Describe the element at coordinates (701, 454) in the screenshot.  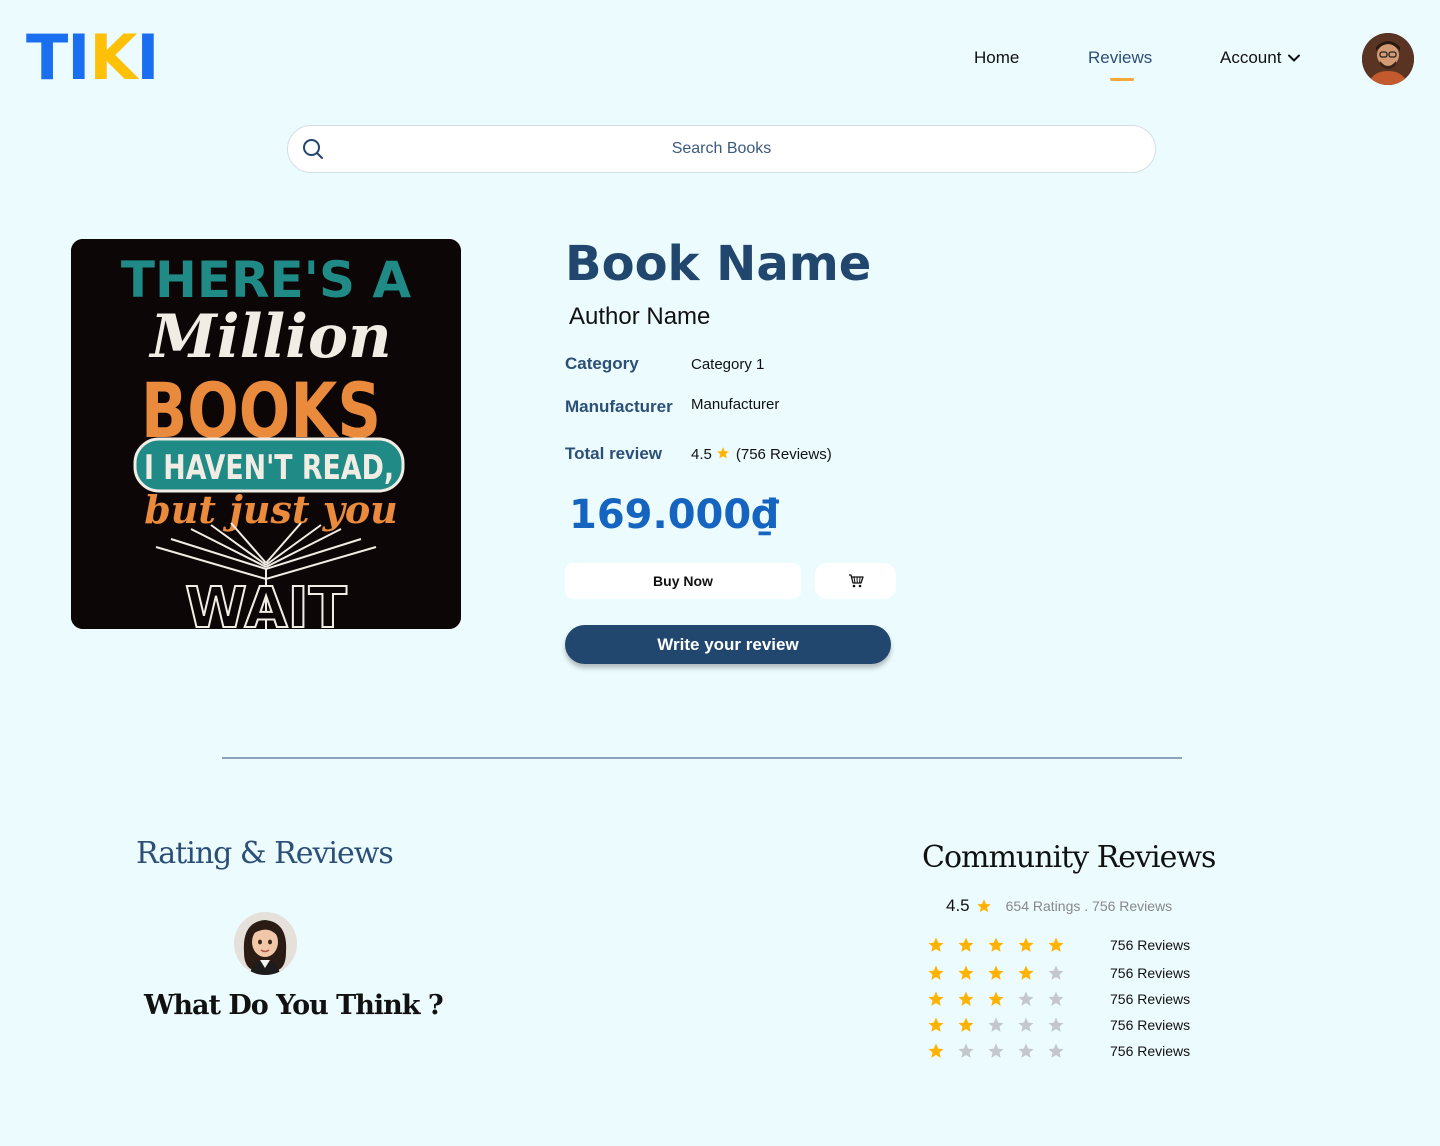
I see `rating-value: 4.5` at that location.